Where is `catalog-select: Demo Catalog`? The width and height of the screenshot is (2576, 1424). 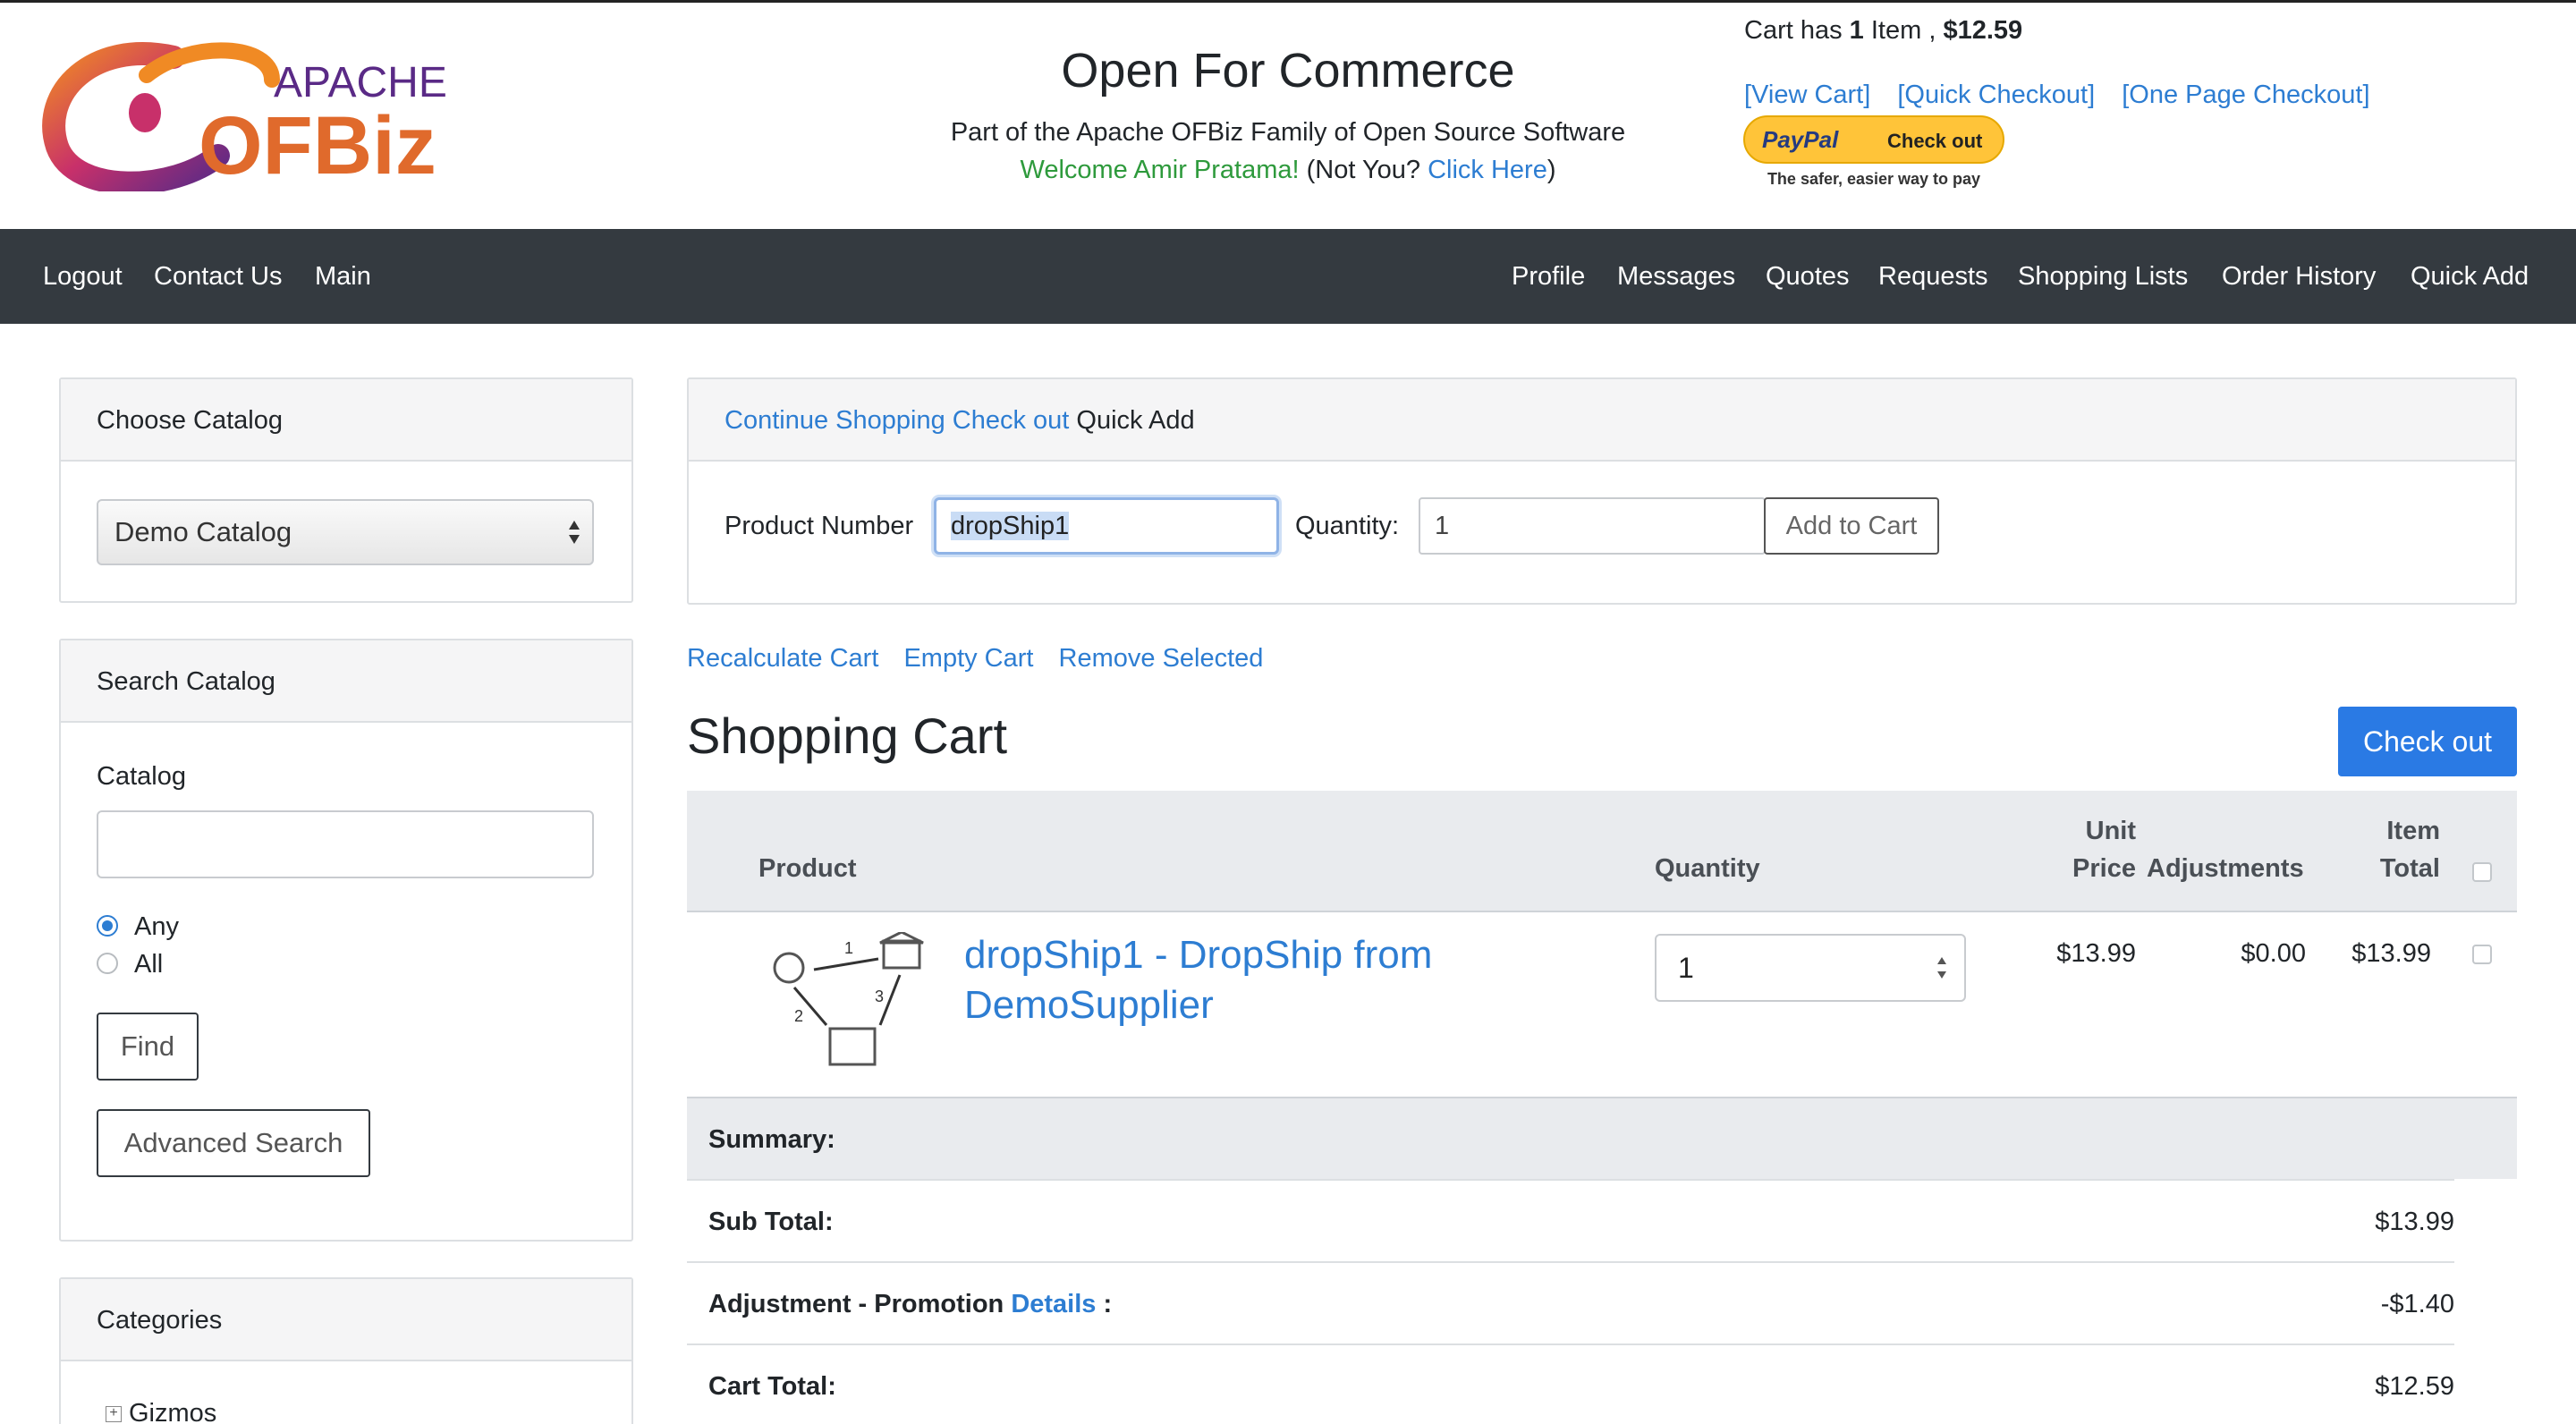 catalog-select: Demo Catalog is located at coordinates (345, 532).